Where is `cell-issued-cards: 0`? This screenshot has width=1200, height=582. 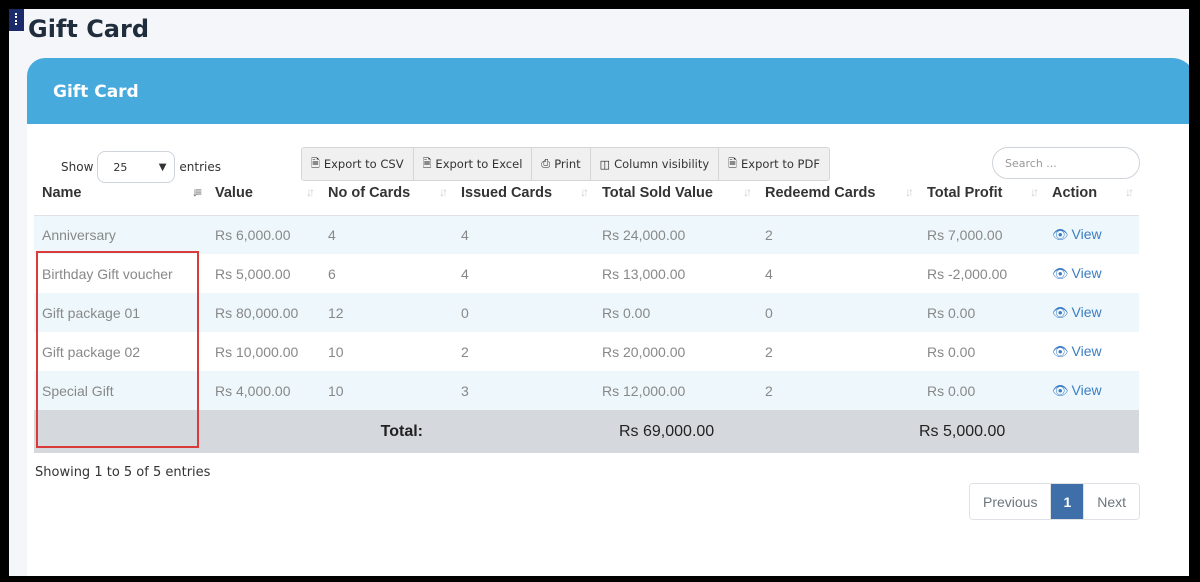
cell-issued-cards: 0 is located at coordinates (465, 312).